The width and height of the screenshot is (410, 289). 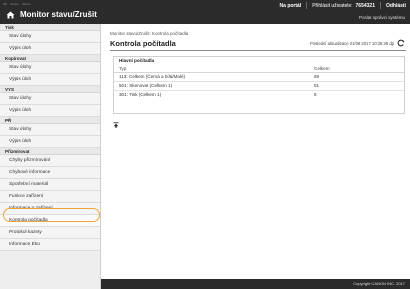 I want to click on sidebar-item-copy-job-log: Výpis úloh, so click(x=50, y=80).